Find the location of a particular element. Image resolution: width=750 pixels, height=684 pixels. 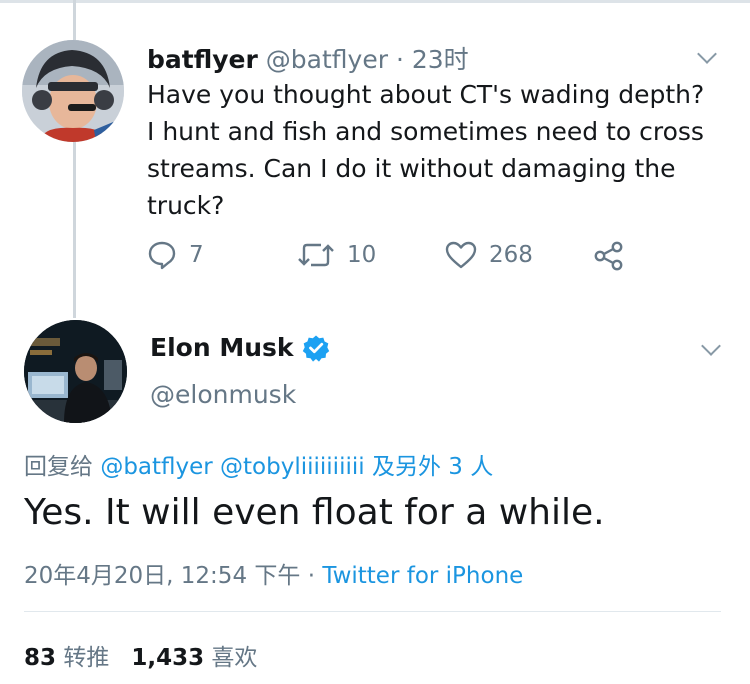

retweet-button: 10 is located at coordinates (336, 255).